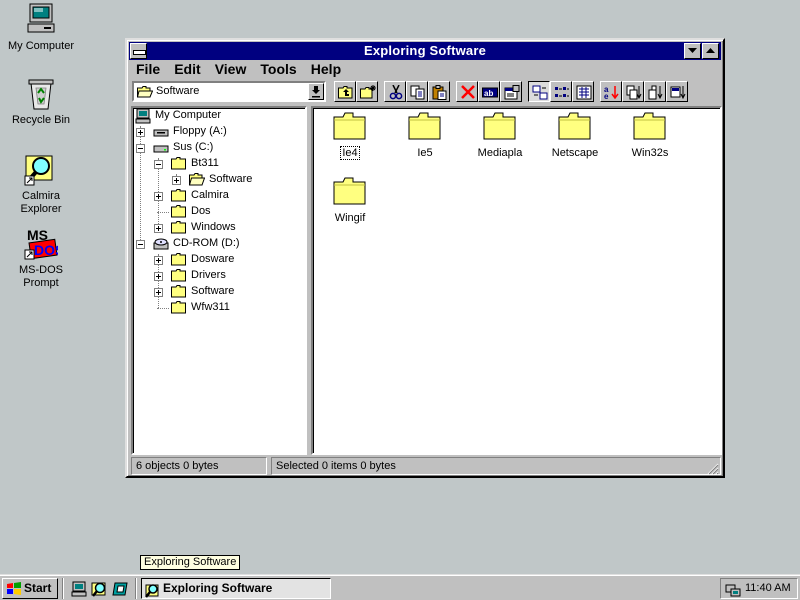  I want to click on desktop-icon-ms-dos-prompt: MS DOS MS-DOS Prompt, so click(41, 258).